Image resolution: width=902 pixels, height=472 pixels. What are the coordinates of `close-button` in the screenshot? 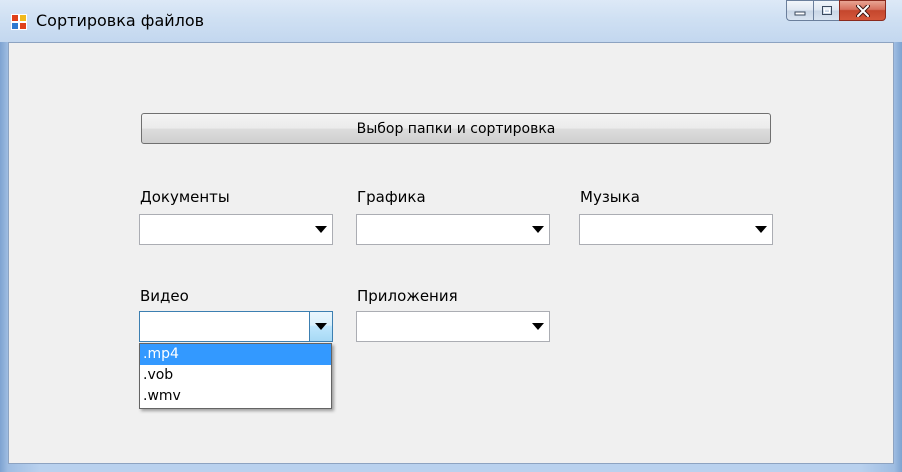 It's located at (862, 10).